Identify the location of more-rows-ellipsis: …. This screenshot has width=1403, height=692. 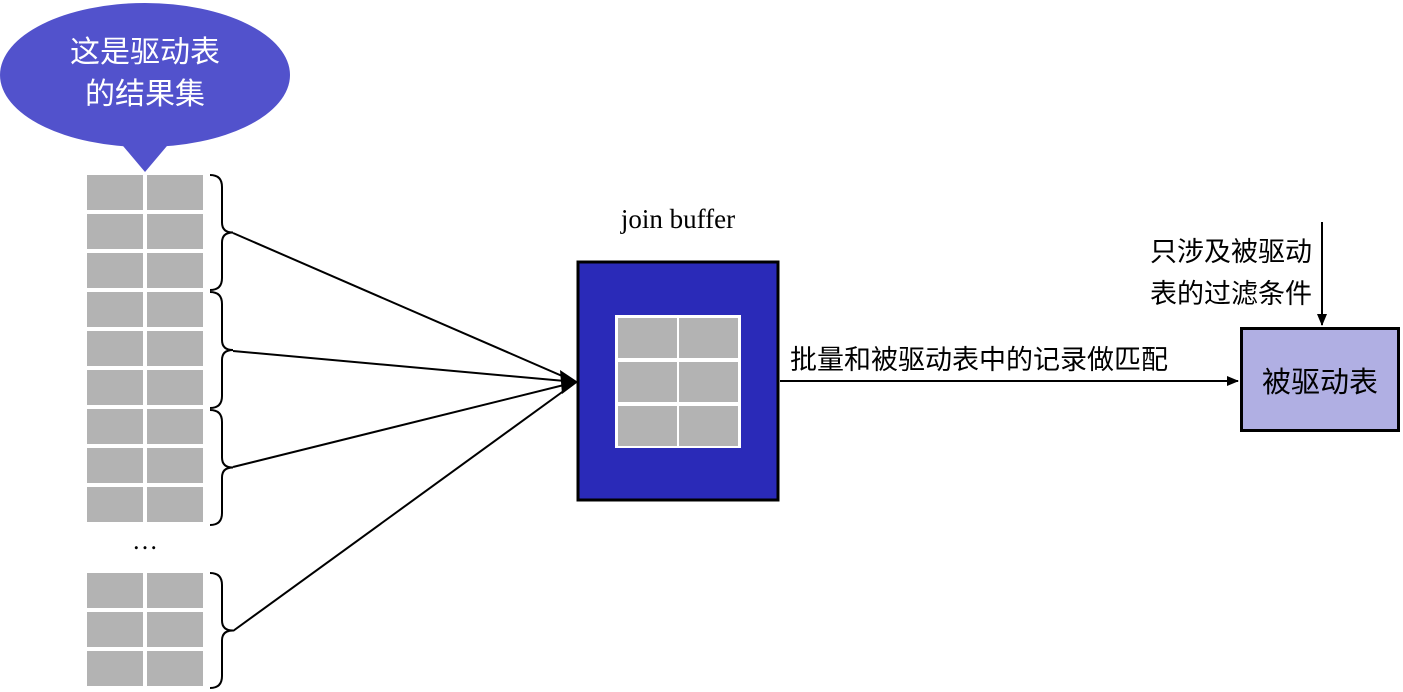
(145, 540).